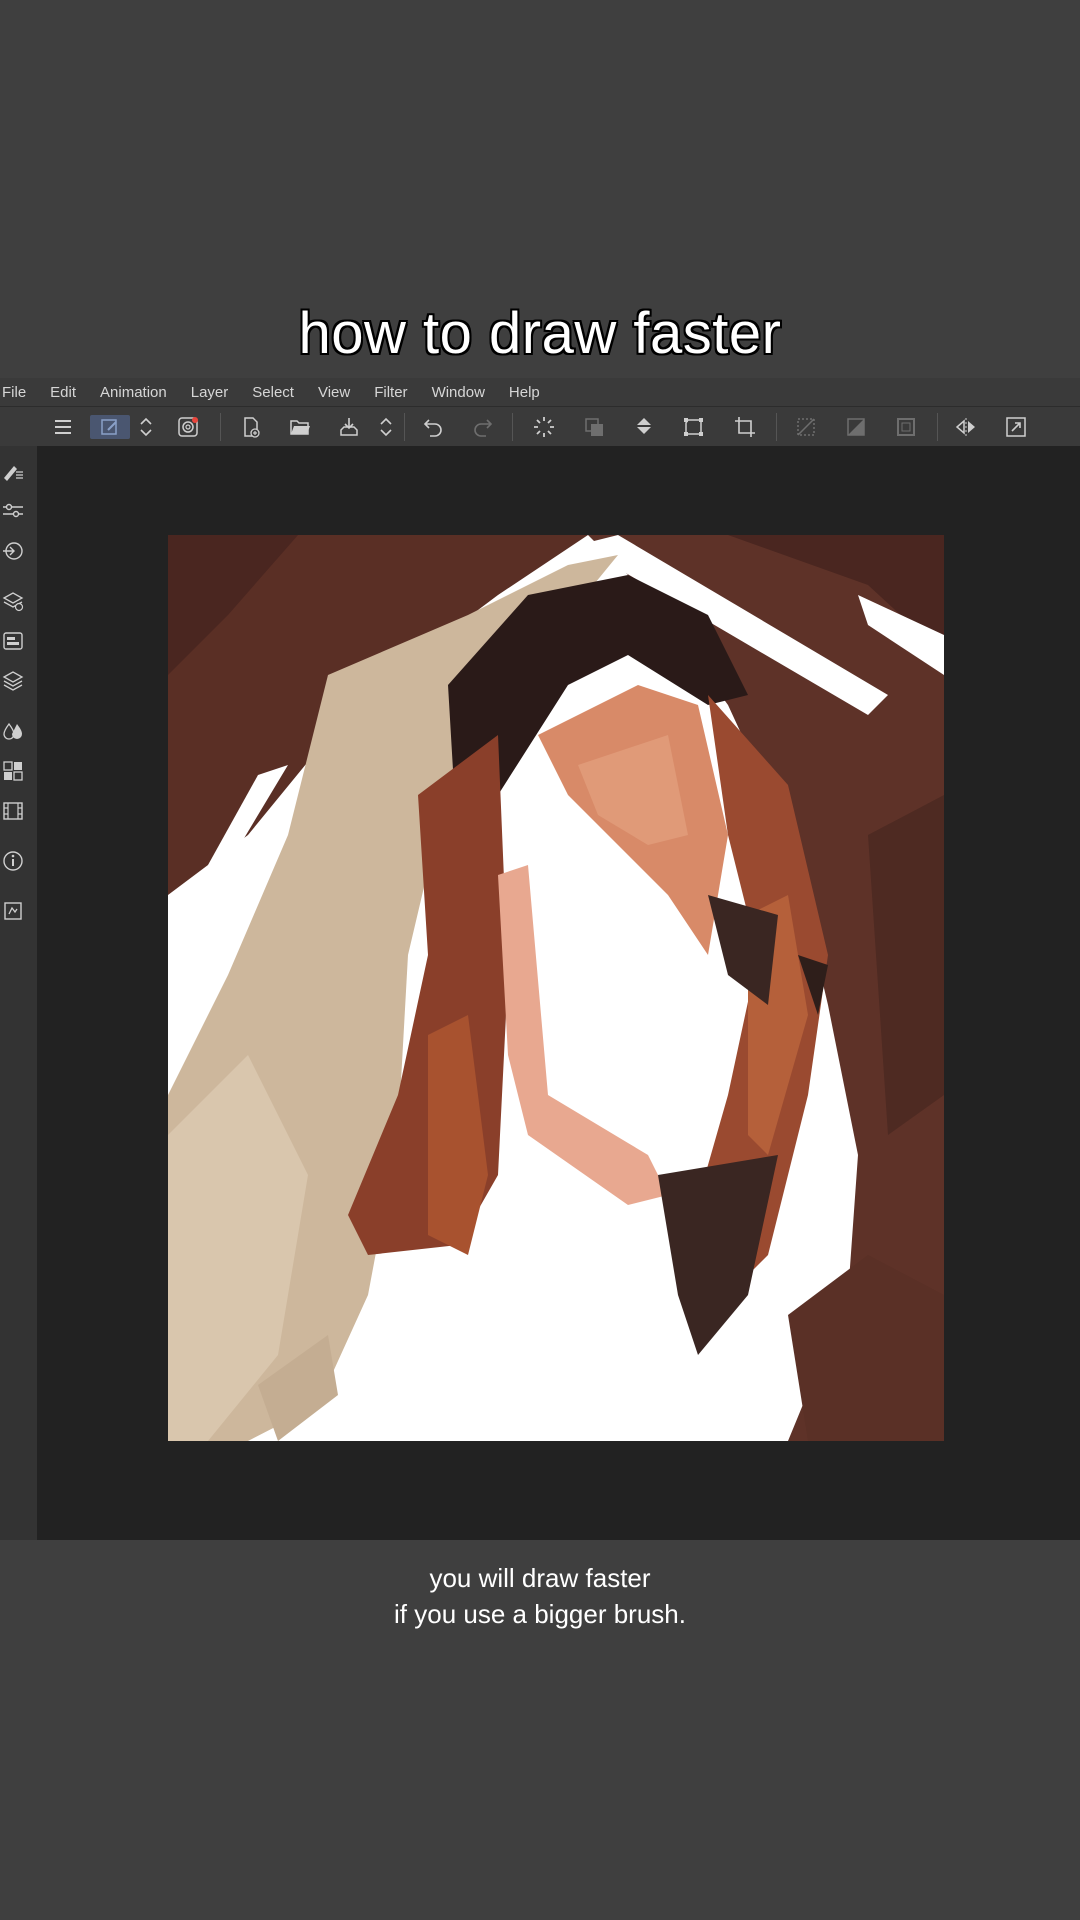  Describe the element at coordinates (13, 861) in the screenshot. I see `info-icon` at that location.